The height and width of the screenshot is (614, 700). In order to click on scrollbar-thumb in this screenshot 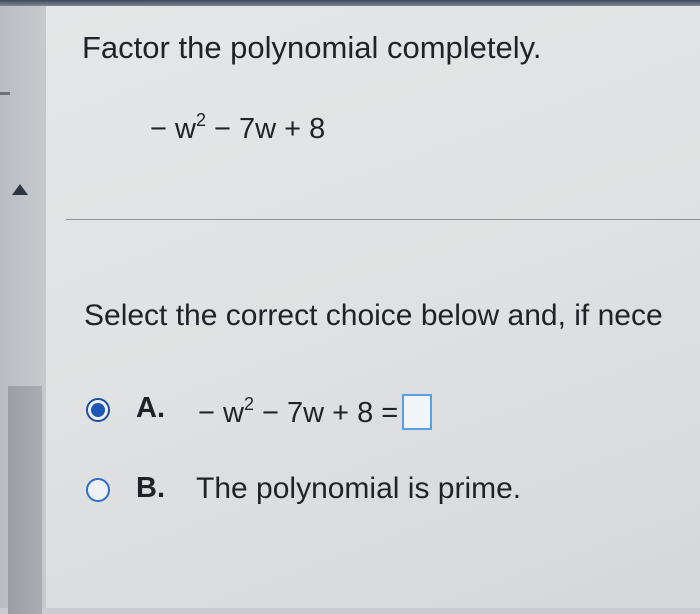, I will do `click(25, 500)`.